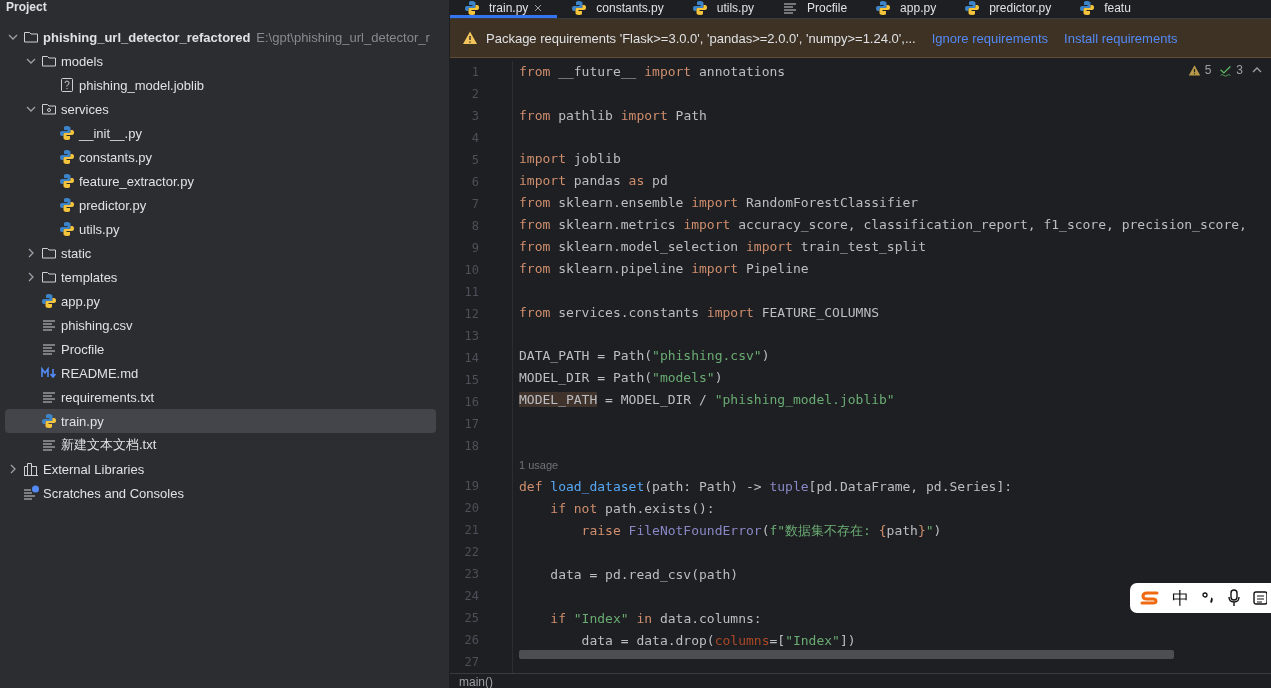  Describe the element at coordinates (766, 487) in the screenshot. I see `code-line: def load_dataset(path: Path) -> tuple[pd.DataFrame, pd.Series]:` at that location.